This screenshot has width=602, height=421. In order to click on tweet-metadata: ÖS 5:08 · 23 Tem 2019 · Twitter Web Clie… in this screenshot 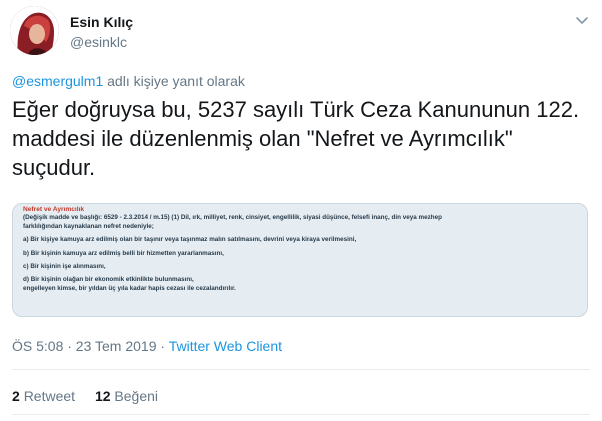, I will do `click(147, 346)`.